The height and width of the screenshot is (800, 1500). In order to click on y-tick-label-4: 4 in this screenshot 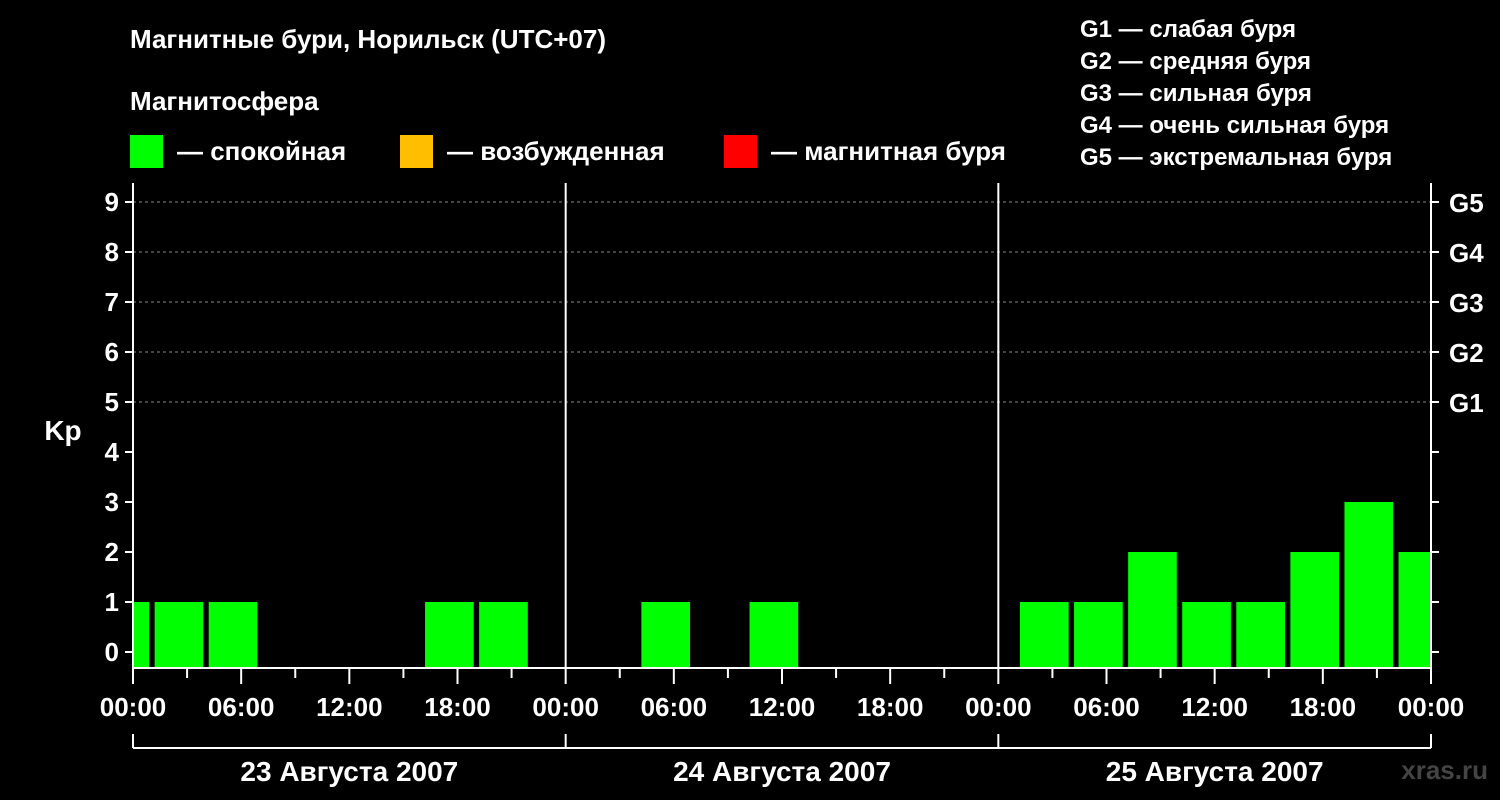, I will do `click(112, 452)`.